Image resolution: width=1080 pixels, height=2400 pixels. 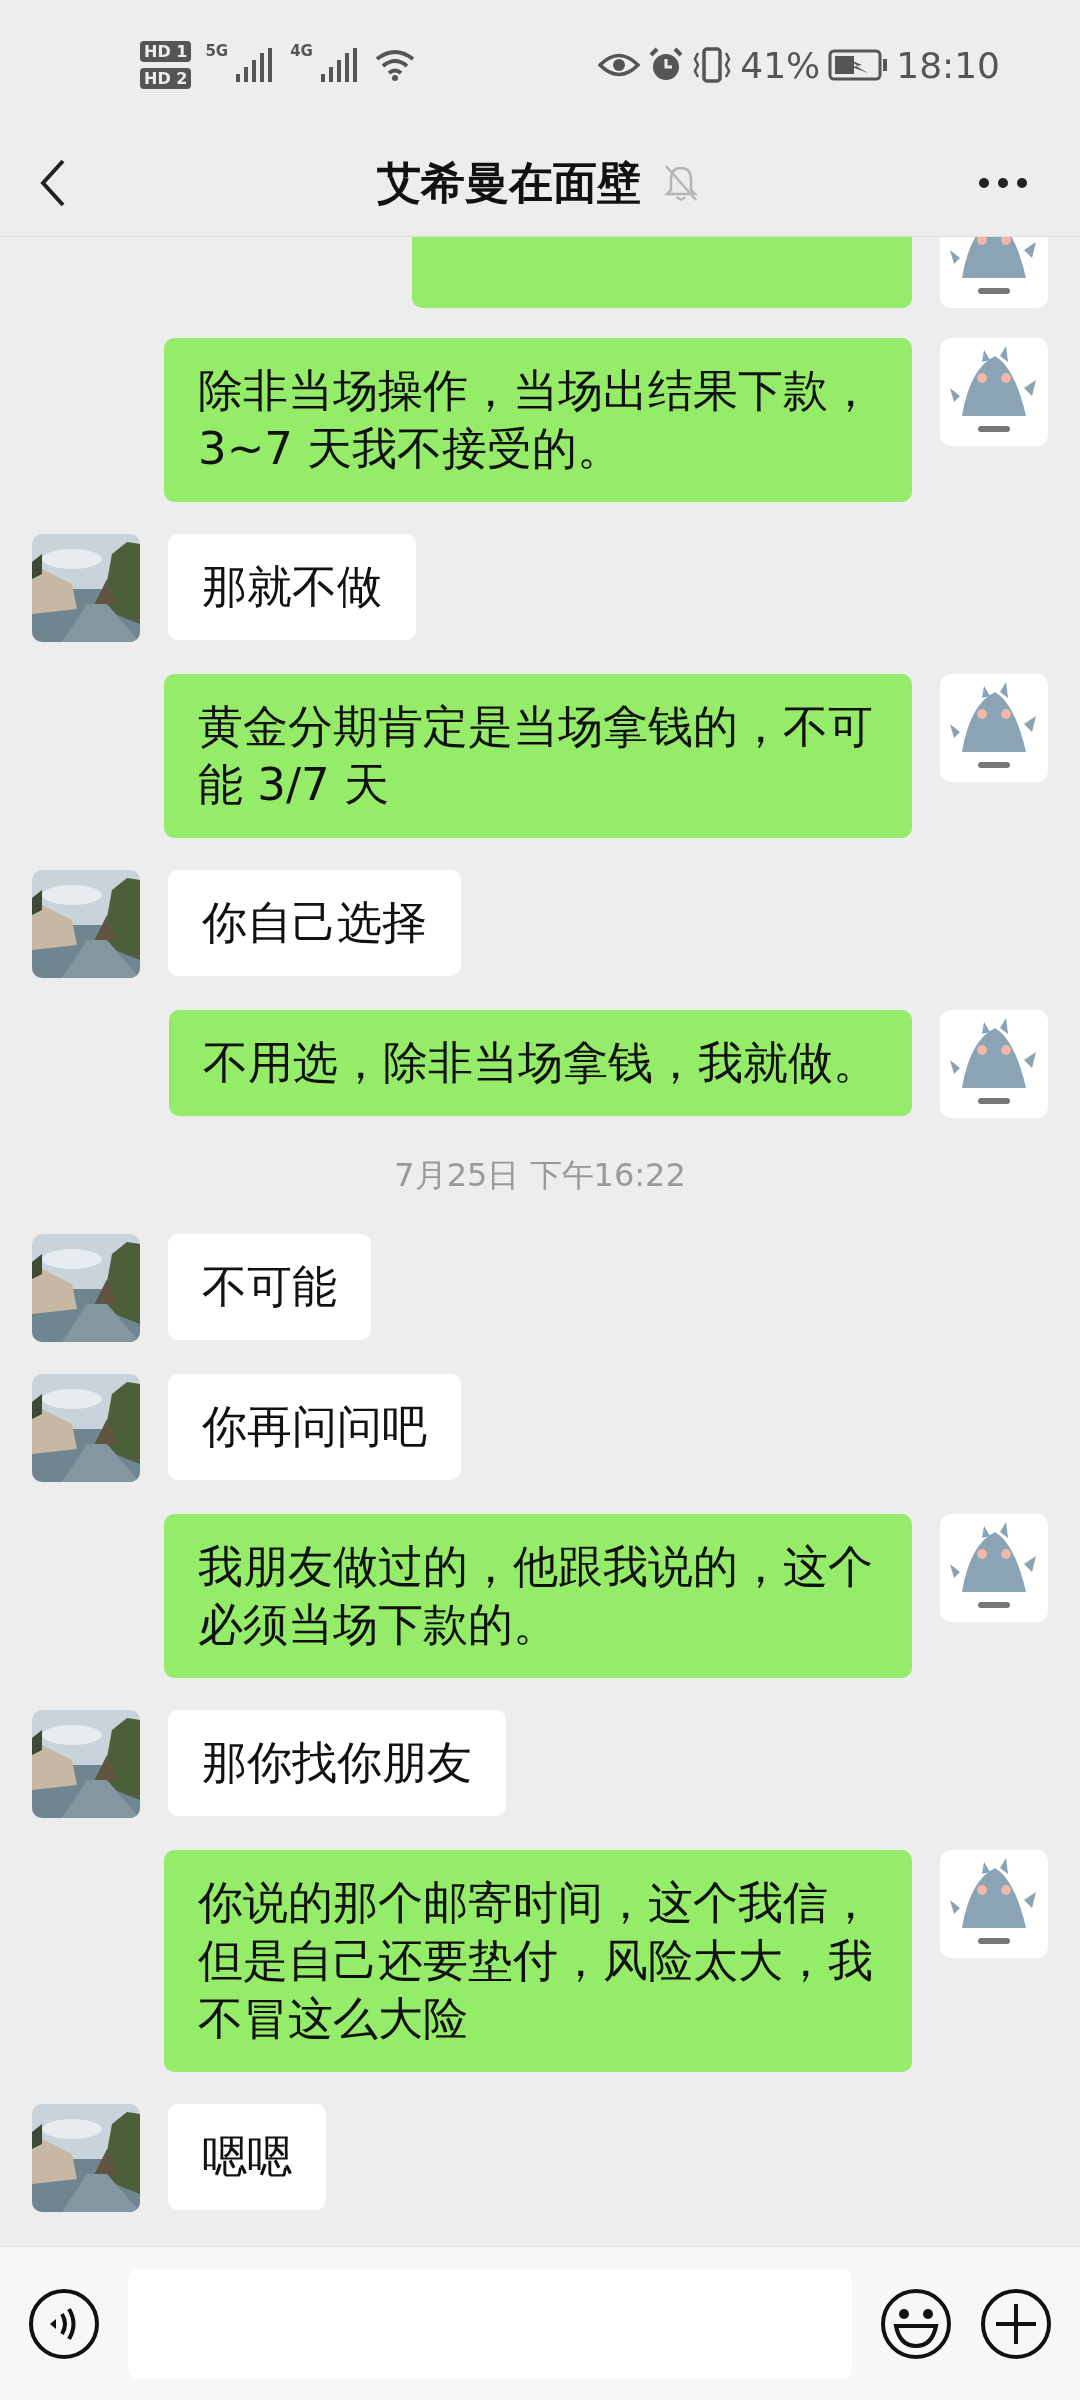 What do you see at coordinates (948, 65) in the screenshot?
I see `clock: 18:10` at bounding box center [948, 65].